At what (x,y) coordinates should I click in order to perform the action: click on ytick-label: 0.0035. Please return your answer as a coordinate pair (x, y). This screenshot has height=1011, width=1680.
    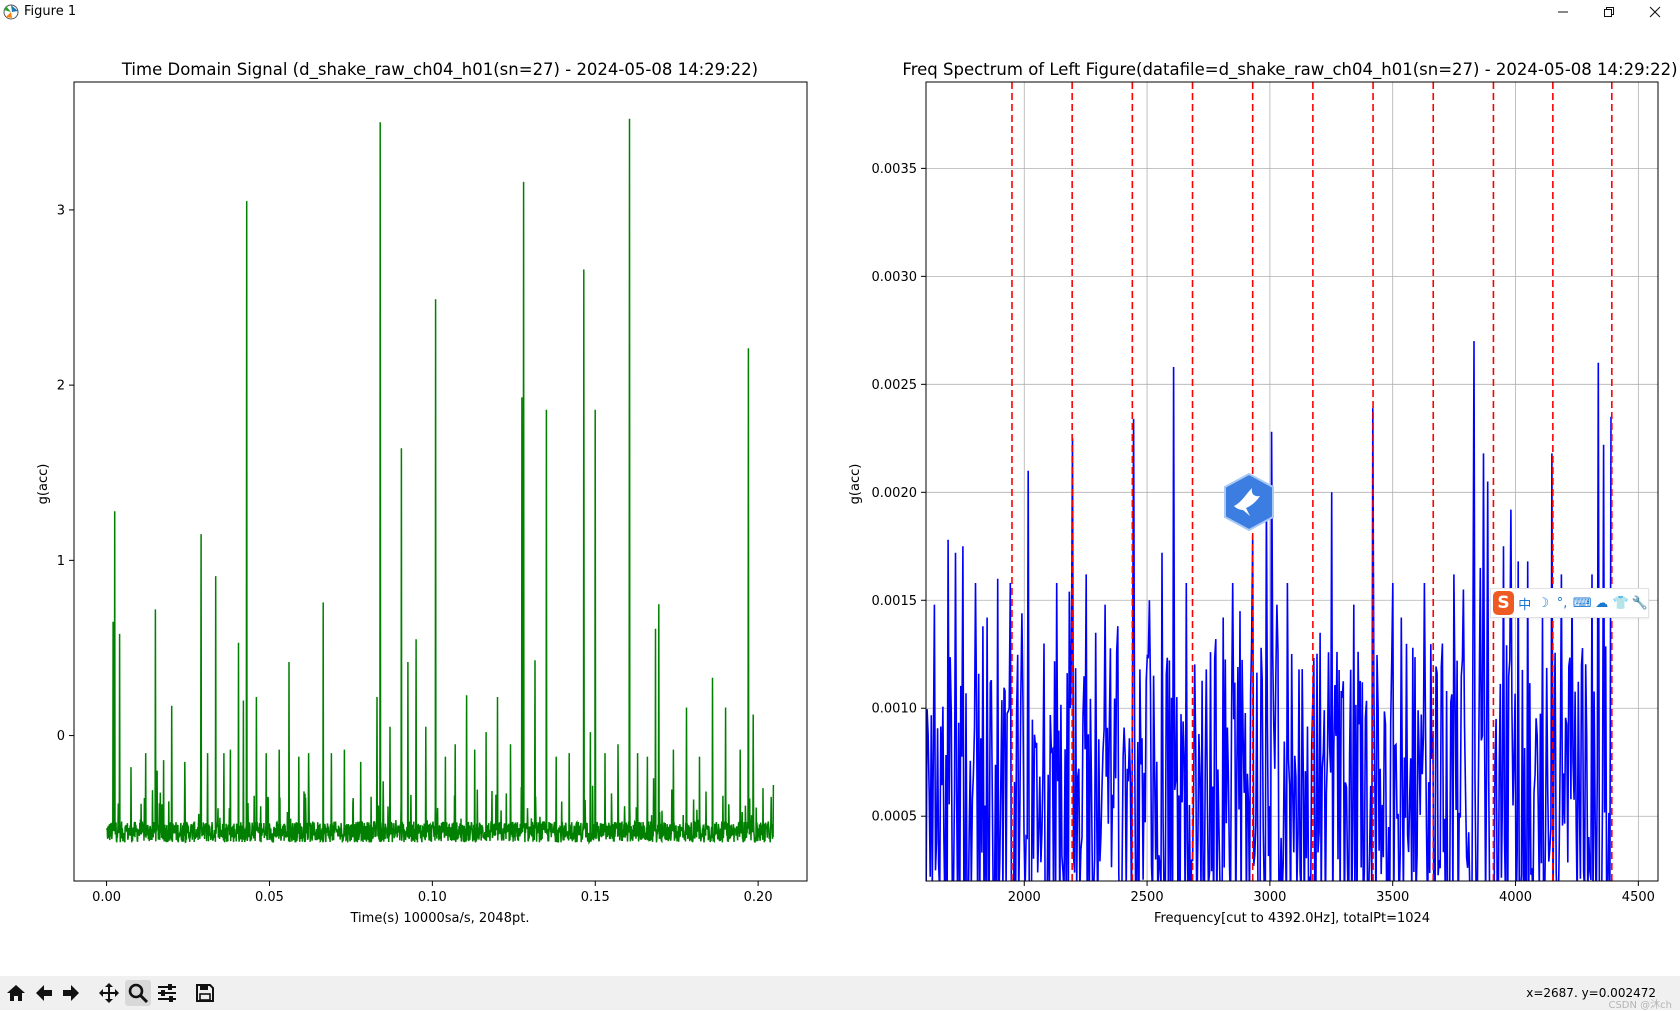
    Looking at the image, I should click on (895, 169).